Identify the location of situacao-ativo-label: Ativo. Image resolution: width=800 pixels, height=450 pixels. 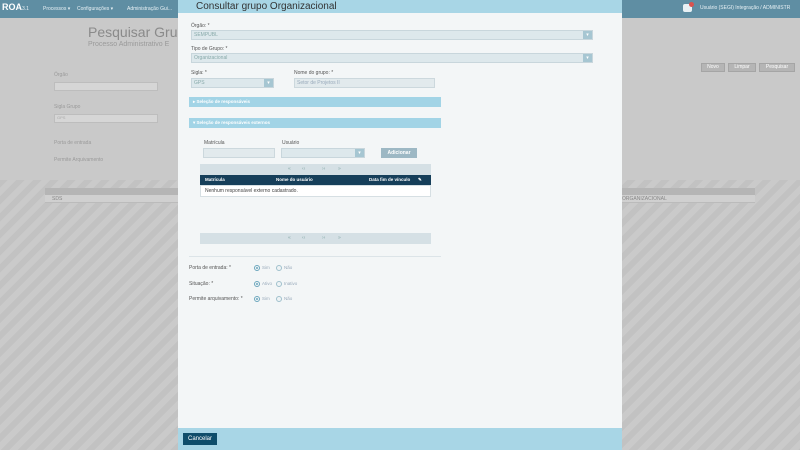
(267, 283).